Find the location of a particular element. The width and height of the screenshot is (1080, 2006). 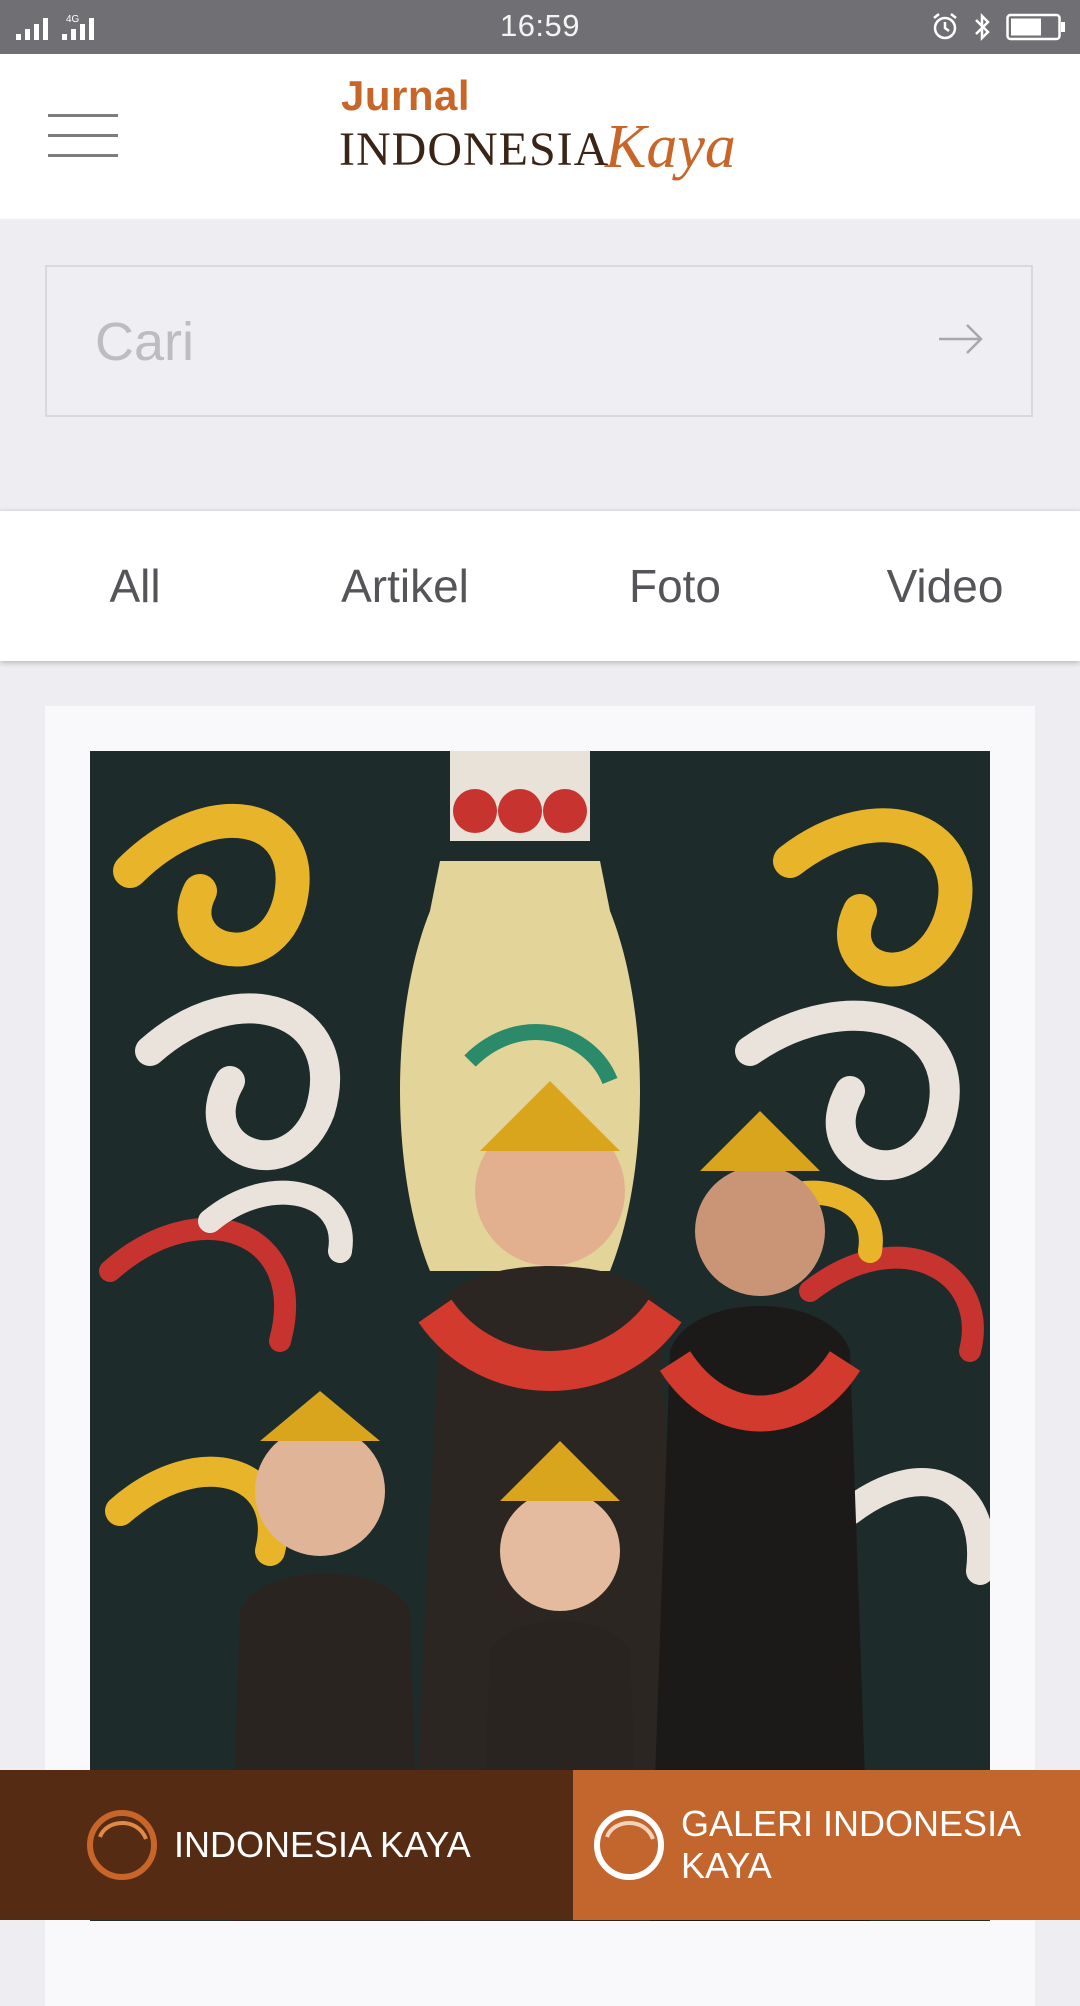

app-logo: Jurnal INDONESIA Kaya is located at coordinates (555, 137).